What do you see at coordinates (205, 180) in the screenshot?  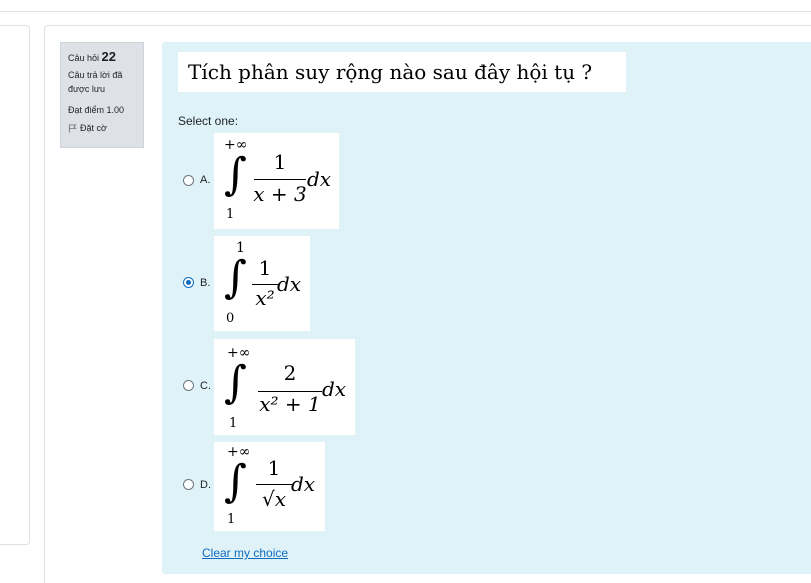 I see `option-a-letter: A.` at bounding box center [205, 180].